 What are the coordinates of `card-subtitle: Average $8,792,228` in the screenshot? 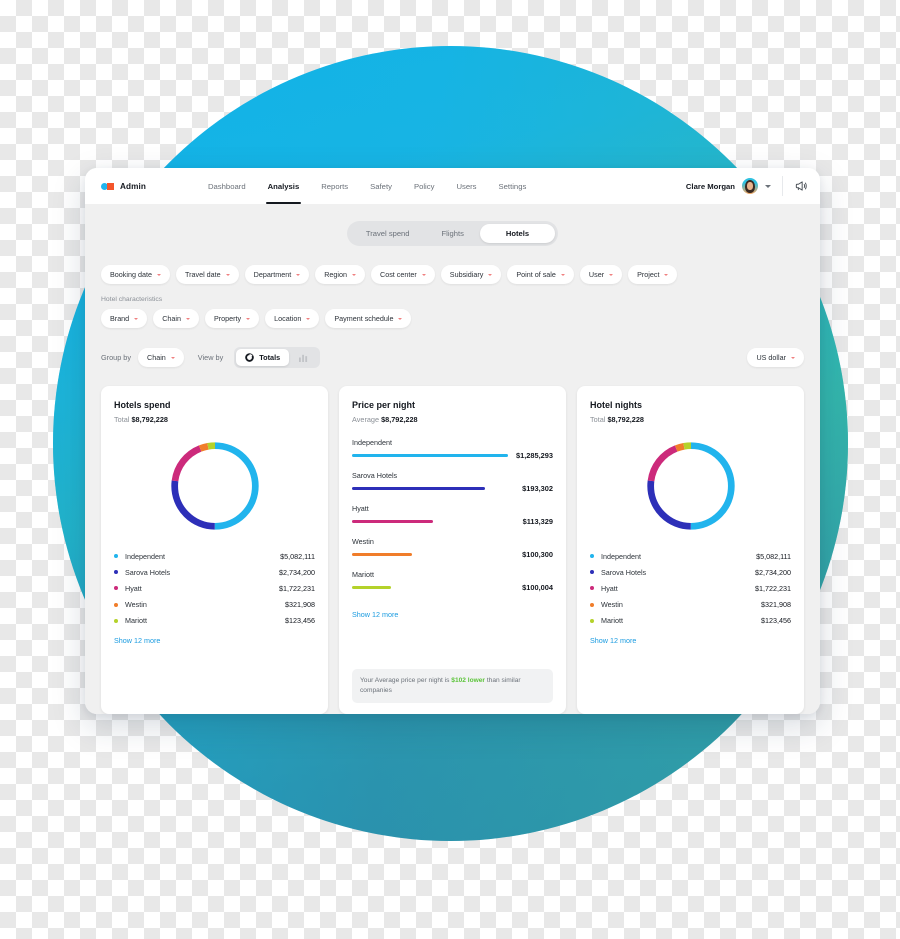 It's located at (452, 419).